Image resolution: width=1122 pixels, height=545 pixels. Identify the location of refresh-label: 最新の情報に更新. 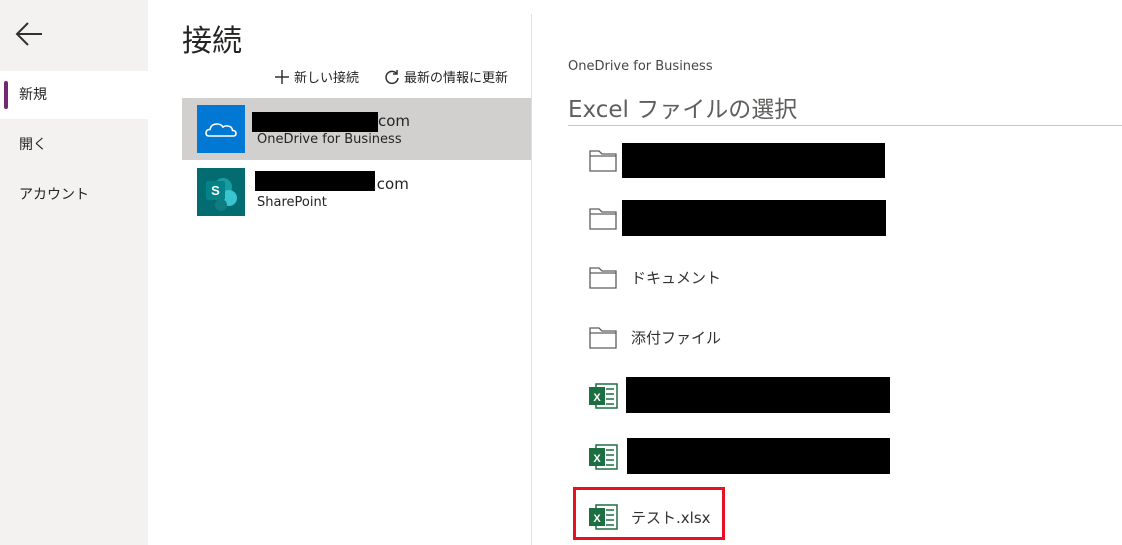
(456, 78).